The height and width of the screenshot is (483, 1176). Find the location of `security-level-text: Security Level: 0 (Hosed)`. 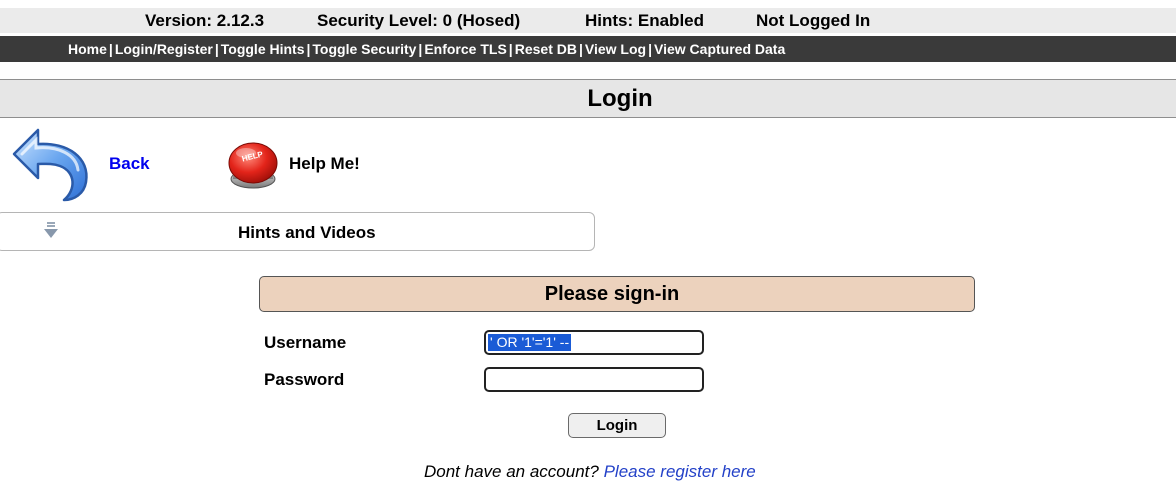

security-level-text: Security Level: 0 (Hosed) is located at coordinates (419, 20).